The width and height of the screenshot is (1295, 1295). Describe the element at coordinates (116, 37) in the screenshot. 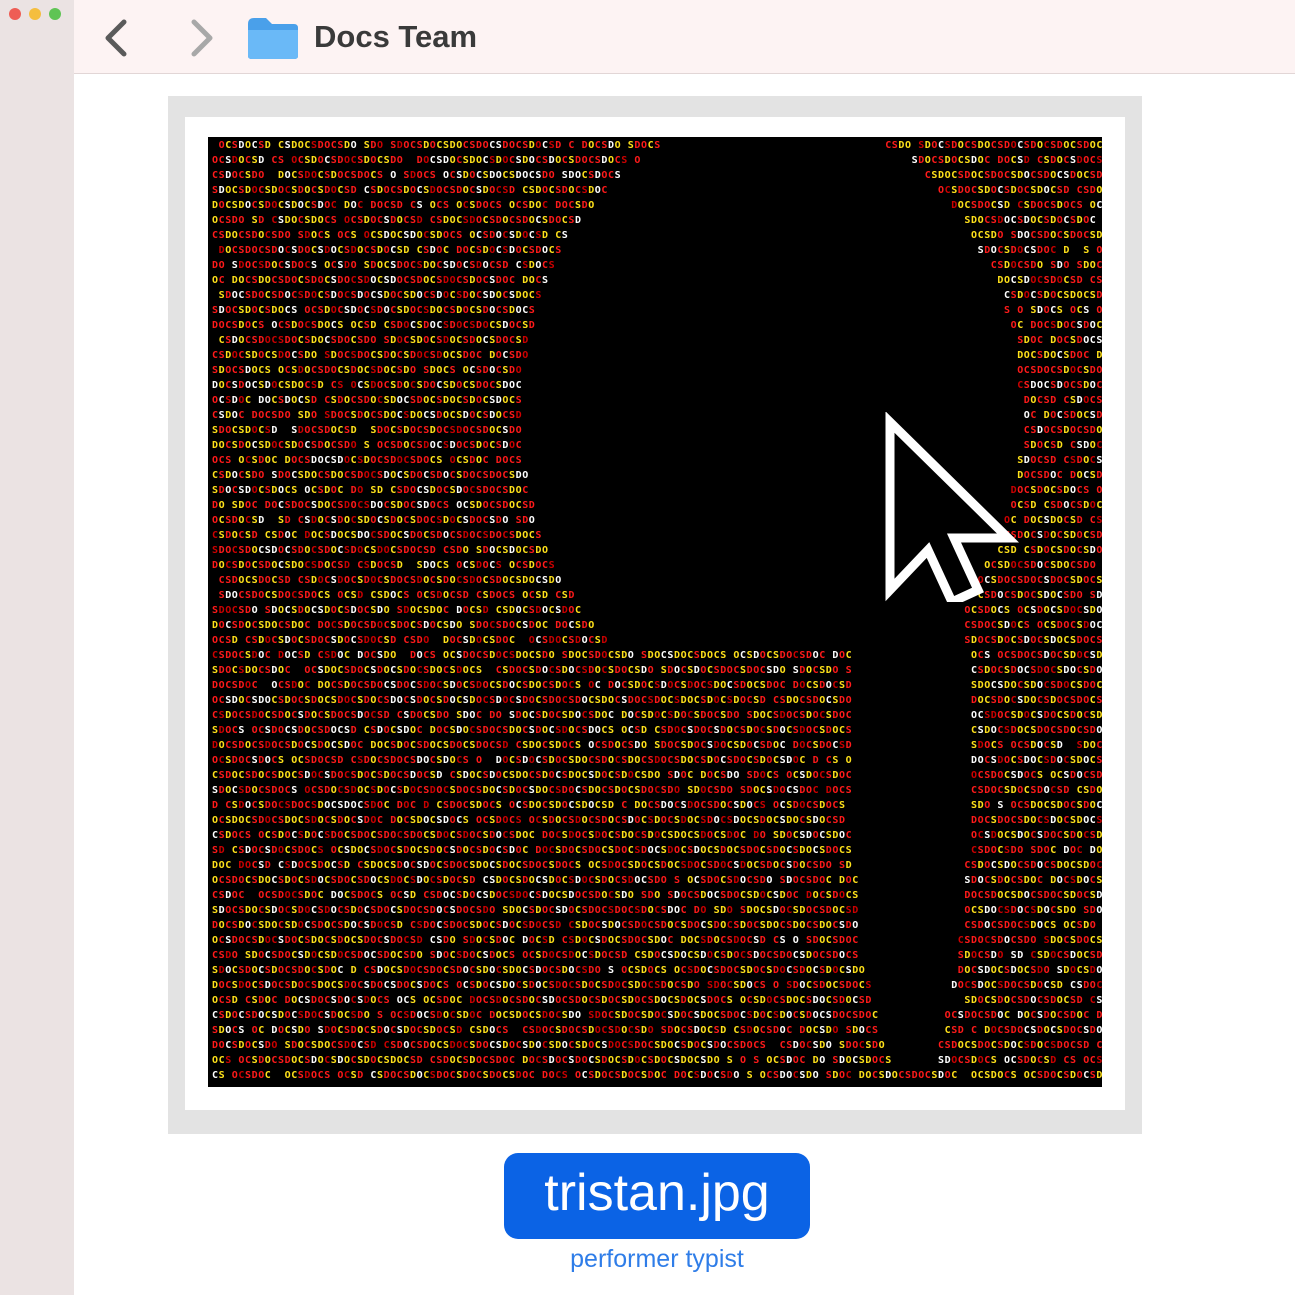

I see `back-button` at that location.